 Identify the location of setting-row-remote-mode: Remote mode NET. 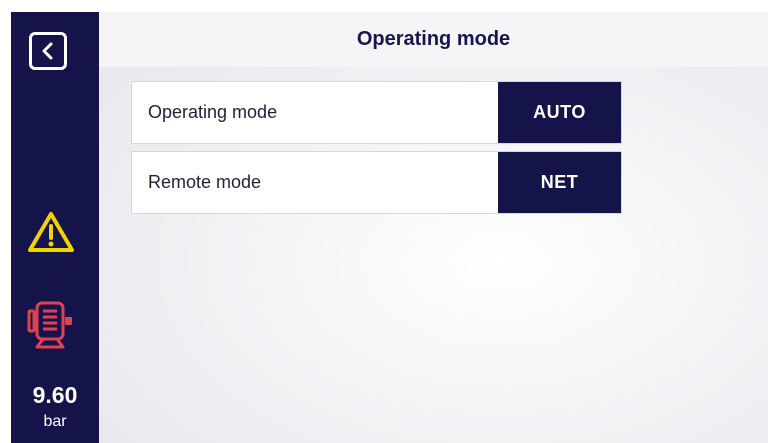
(376, 182).